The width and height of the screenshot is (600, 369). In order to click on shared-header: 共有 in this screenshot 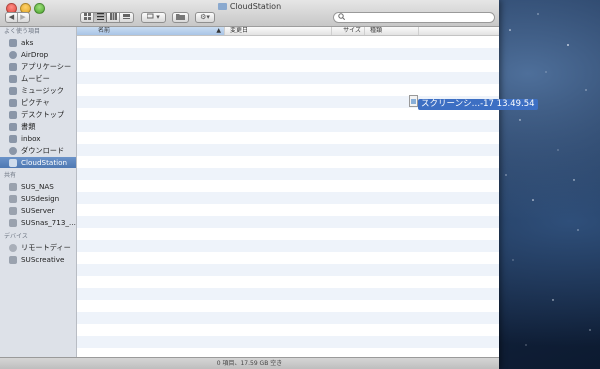, I will do `click(10, 175)`.